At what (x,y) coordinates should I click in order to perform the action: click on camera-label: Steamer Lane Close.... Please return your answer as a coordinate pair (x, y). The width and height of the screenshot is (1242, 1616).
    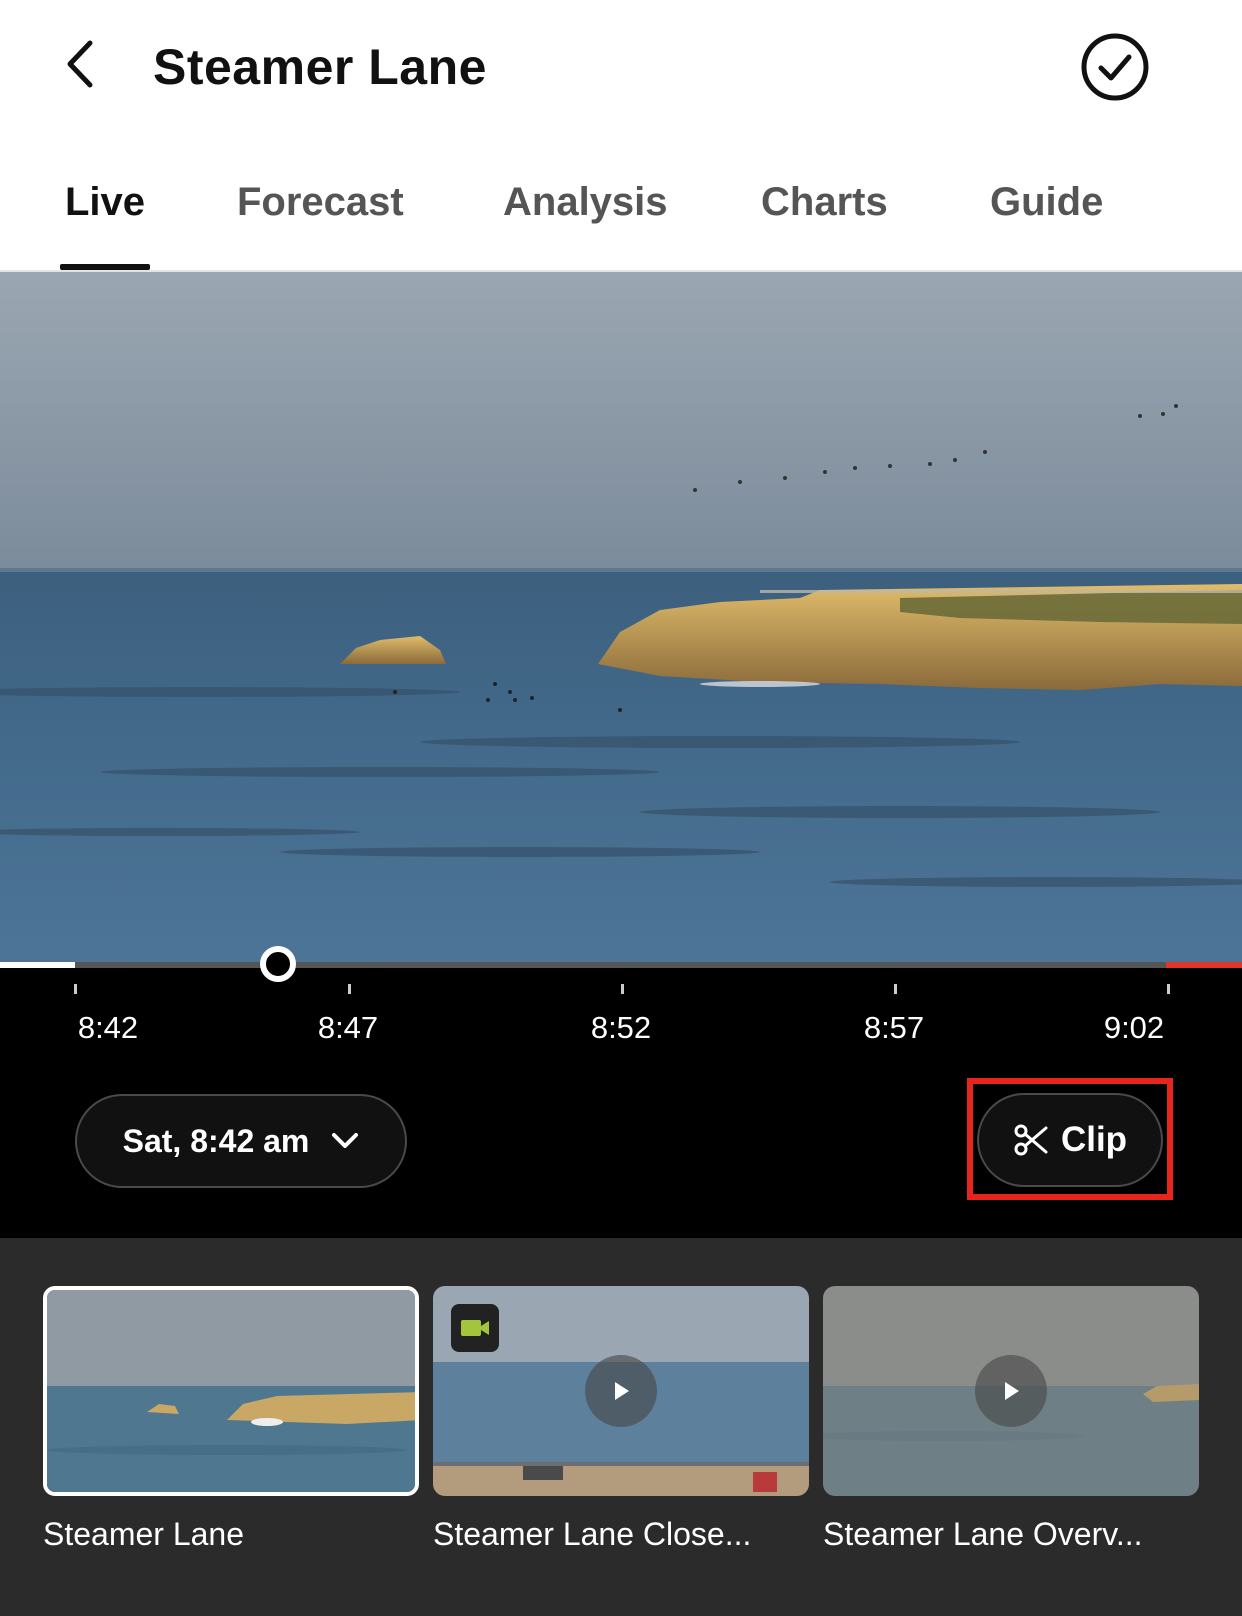
    Looking at the image, I should click on (592, 1534).